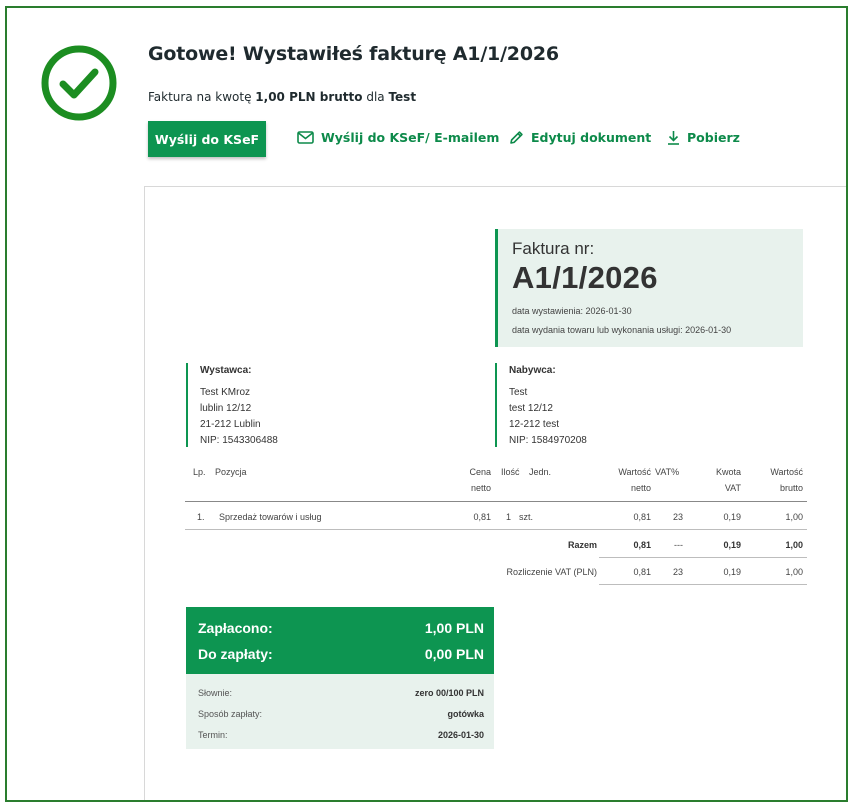  What do you see at coordinates (226, 408) in the screenshot?
I see `seller-street: lublin 12/12` at bounding box center [226, 408].